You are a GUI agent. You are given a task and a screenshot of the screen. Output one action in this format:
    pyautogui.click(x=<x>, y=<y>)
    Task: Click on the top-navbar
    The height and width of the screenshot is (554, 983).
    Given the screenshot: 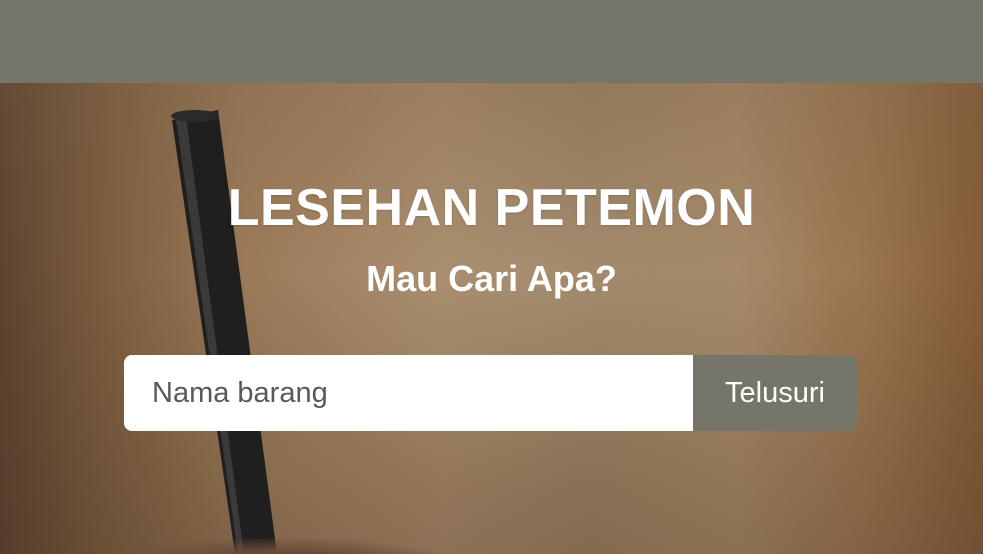 What is the action you would take?
    pyautogui.click(x=491, y=41)
    